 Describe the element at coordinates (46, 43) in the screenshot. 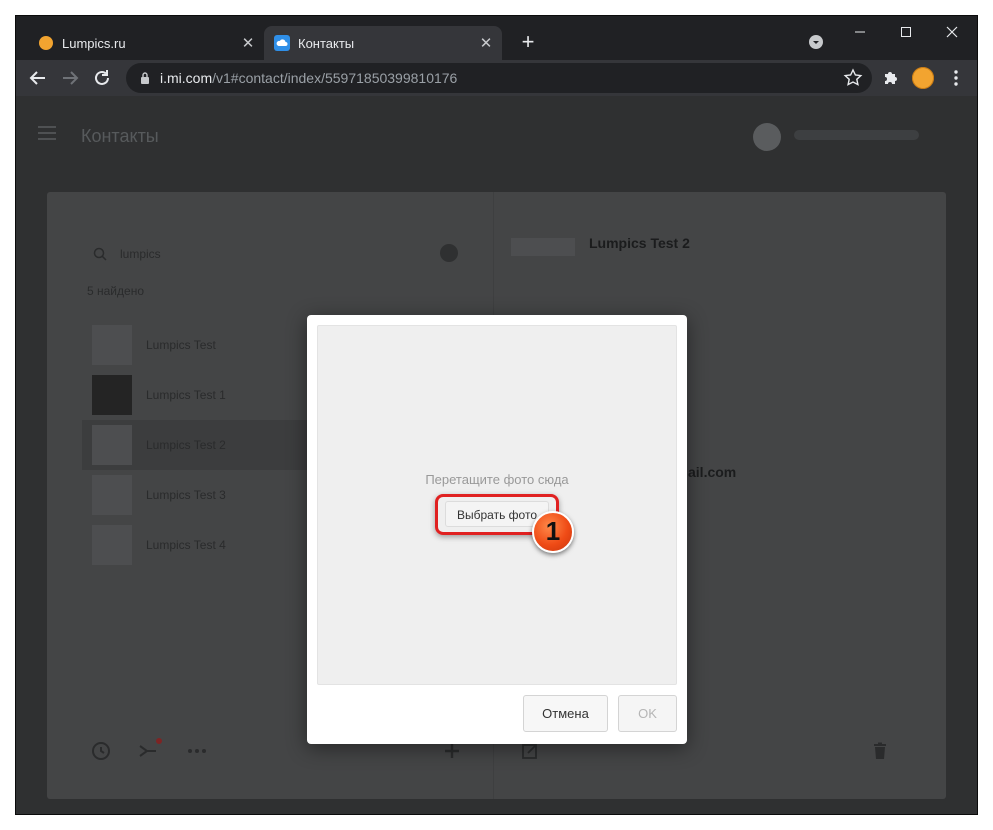

I see `orange-circle-icon` at that location.